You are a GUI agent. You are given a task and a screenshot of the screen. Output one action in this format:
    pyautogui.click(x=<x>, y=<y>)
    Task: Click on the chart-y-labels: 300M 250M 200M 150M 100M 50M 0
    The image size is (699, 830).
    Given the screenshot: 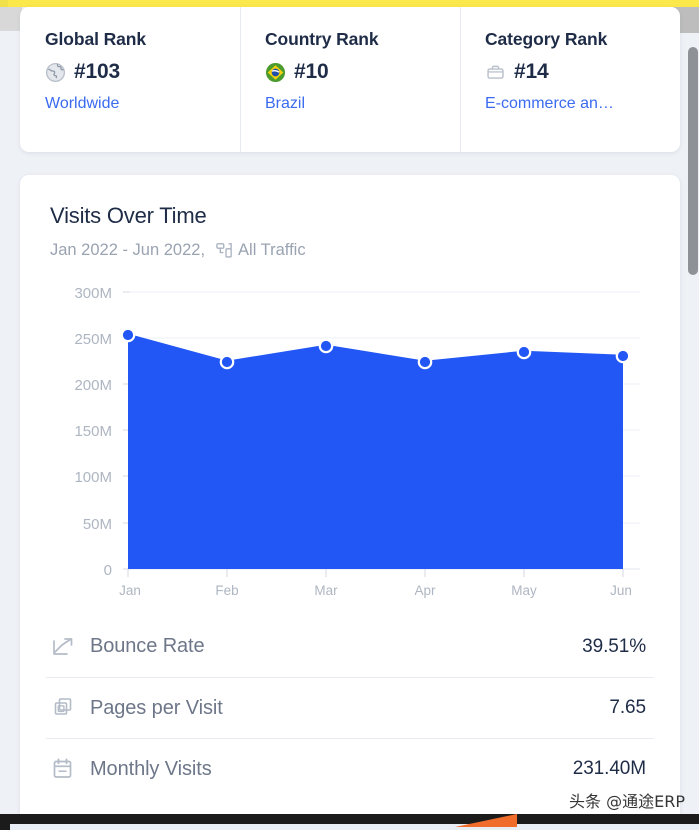 What is the action you would take?
    pyautogui.click(x=93, y=432)
    